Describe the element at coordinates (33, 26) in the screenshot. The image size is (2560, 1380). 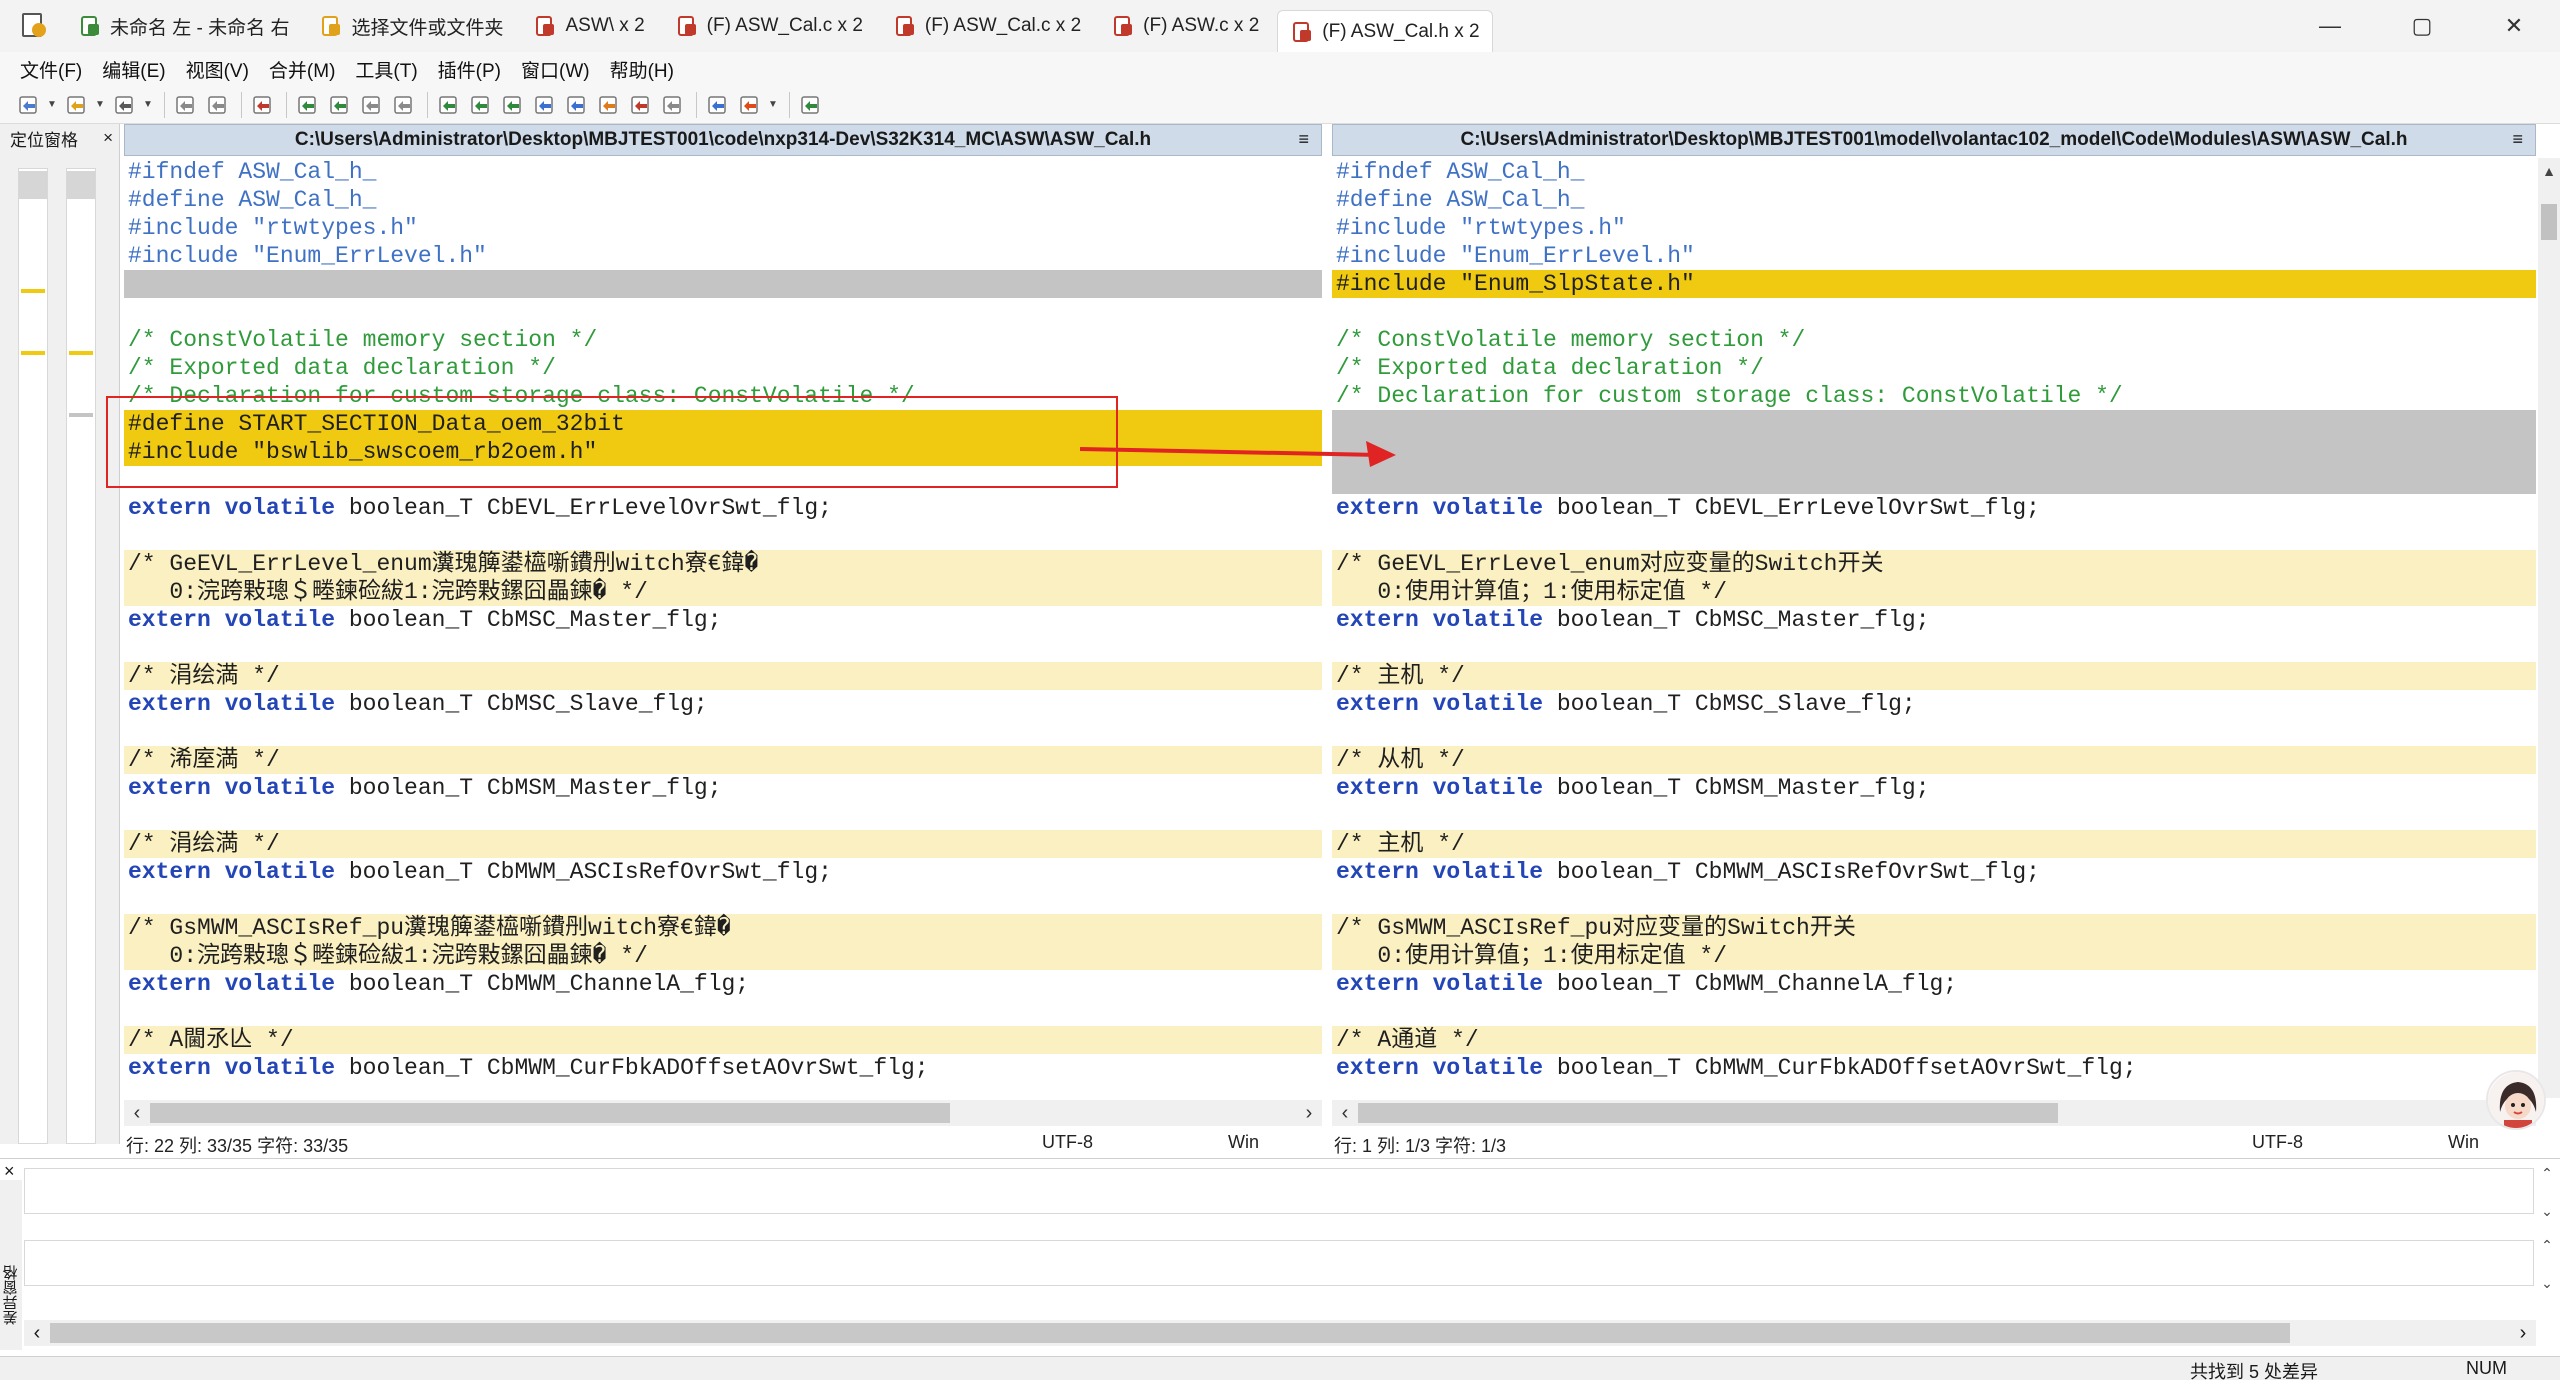
I see `app-logo-icon` at that location.